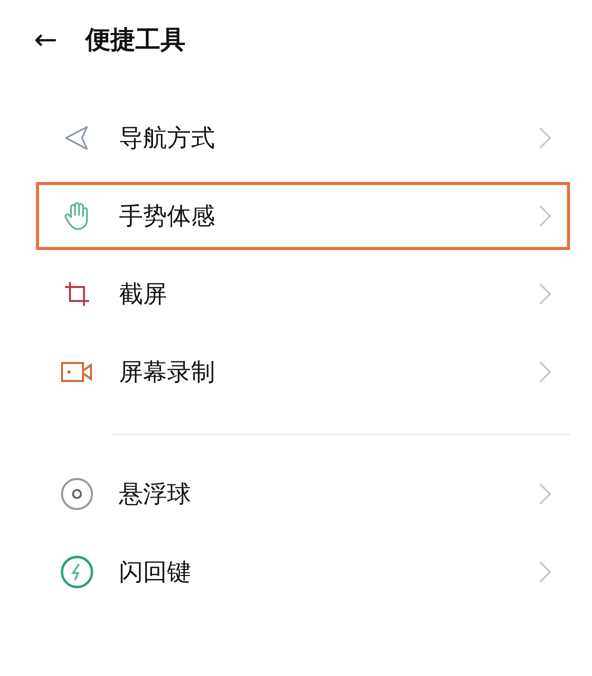 Image resolution: width=592 pixels, height=676 pixels. What do you see at coordinates (155, 572) in the screenshot?
I see `item-label: 闪回键` at bounding box center [155, 572].